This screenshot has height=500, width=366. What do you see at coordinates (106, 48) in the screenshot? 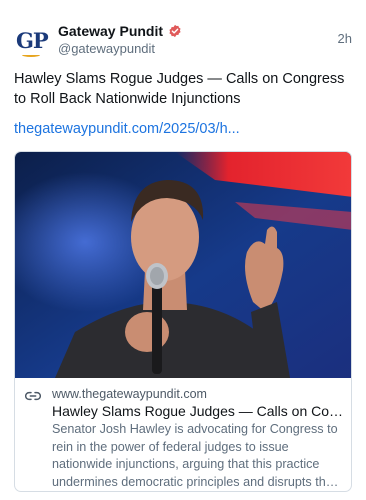
I see `author-handle: @gatewaypundit` at bounding box center [106, 48].